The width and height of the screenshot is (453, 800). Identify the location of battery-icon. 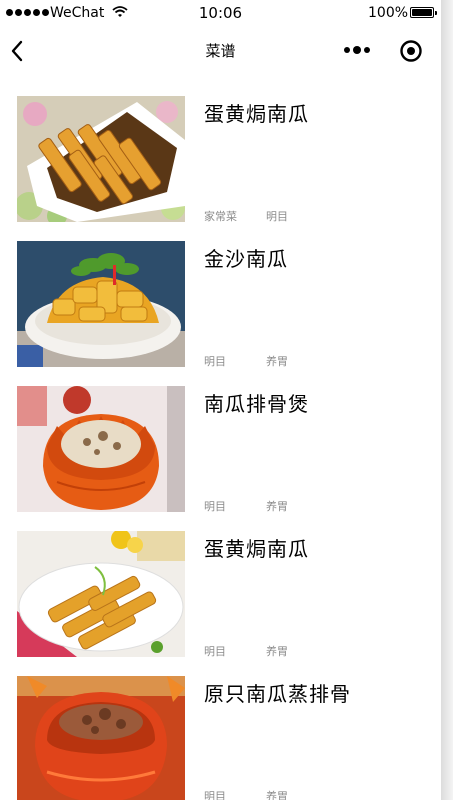
(423, 12).